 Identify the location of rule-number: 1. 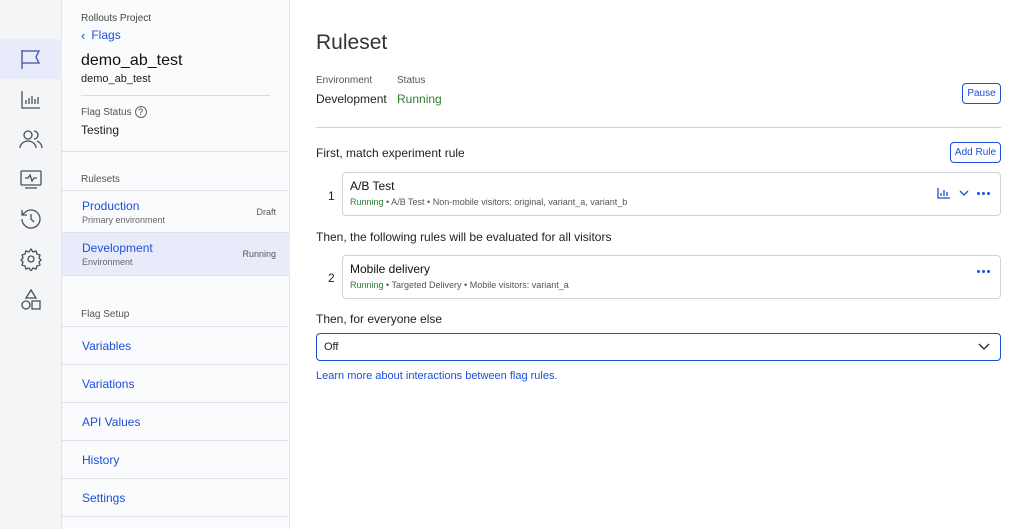
(331, 196).